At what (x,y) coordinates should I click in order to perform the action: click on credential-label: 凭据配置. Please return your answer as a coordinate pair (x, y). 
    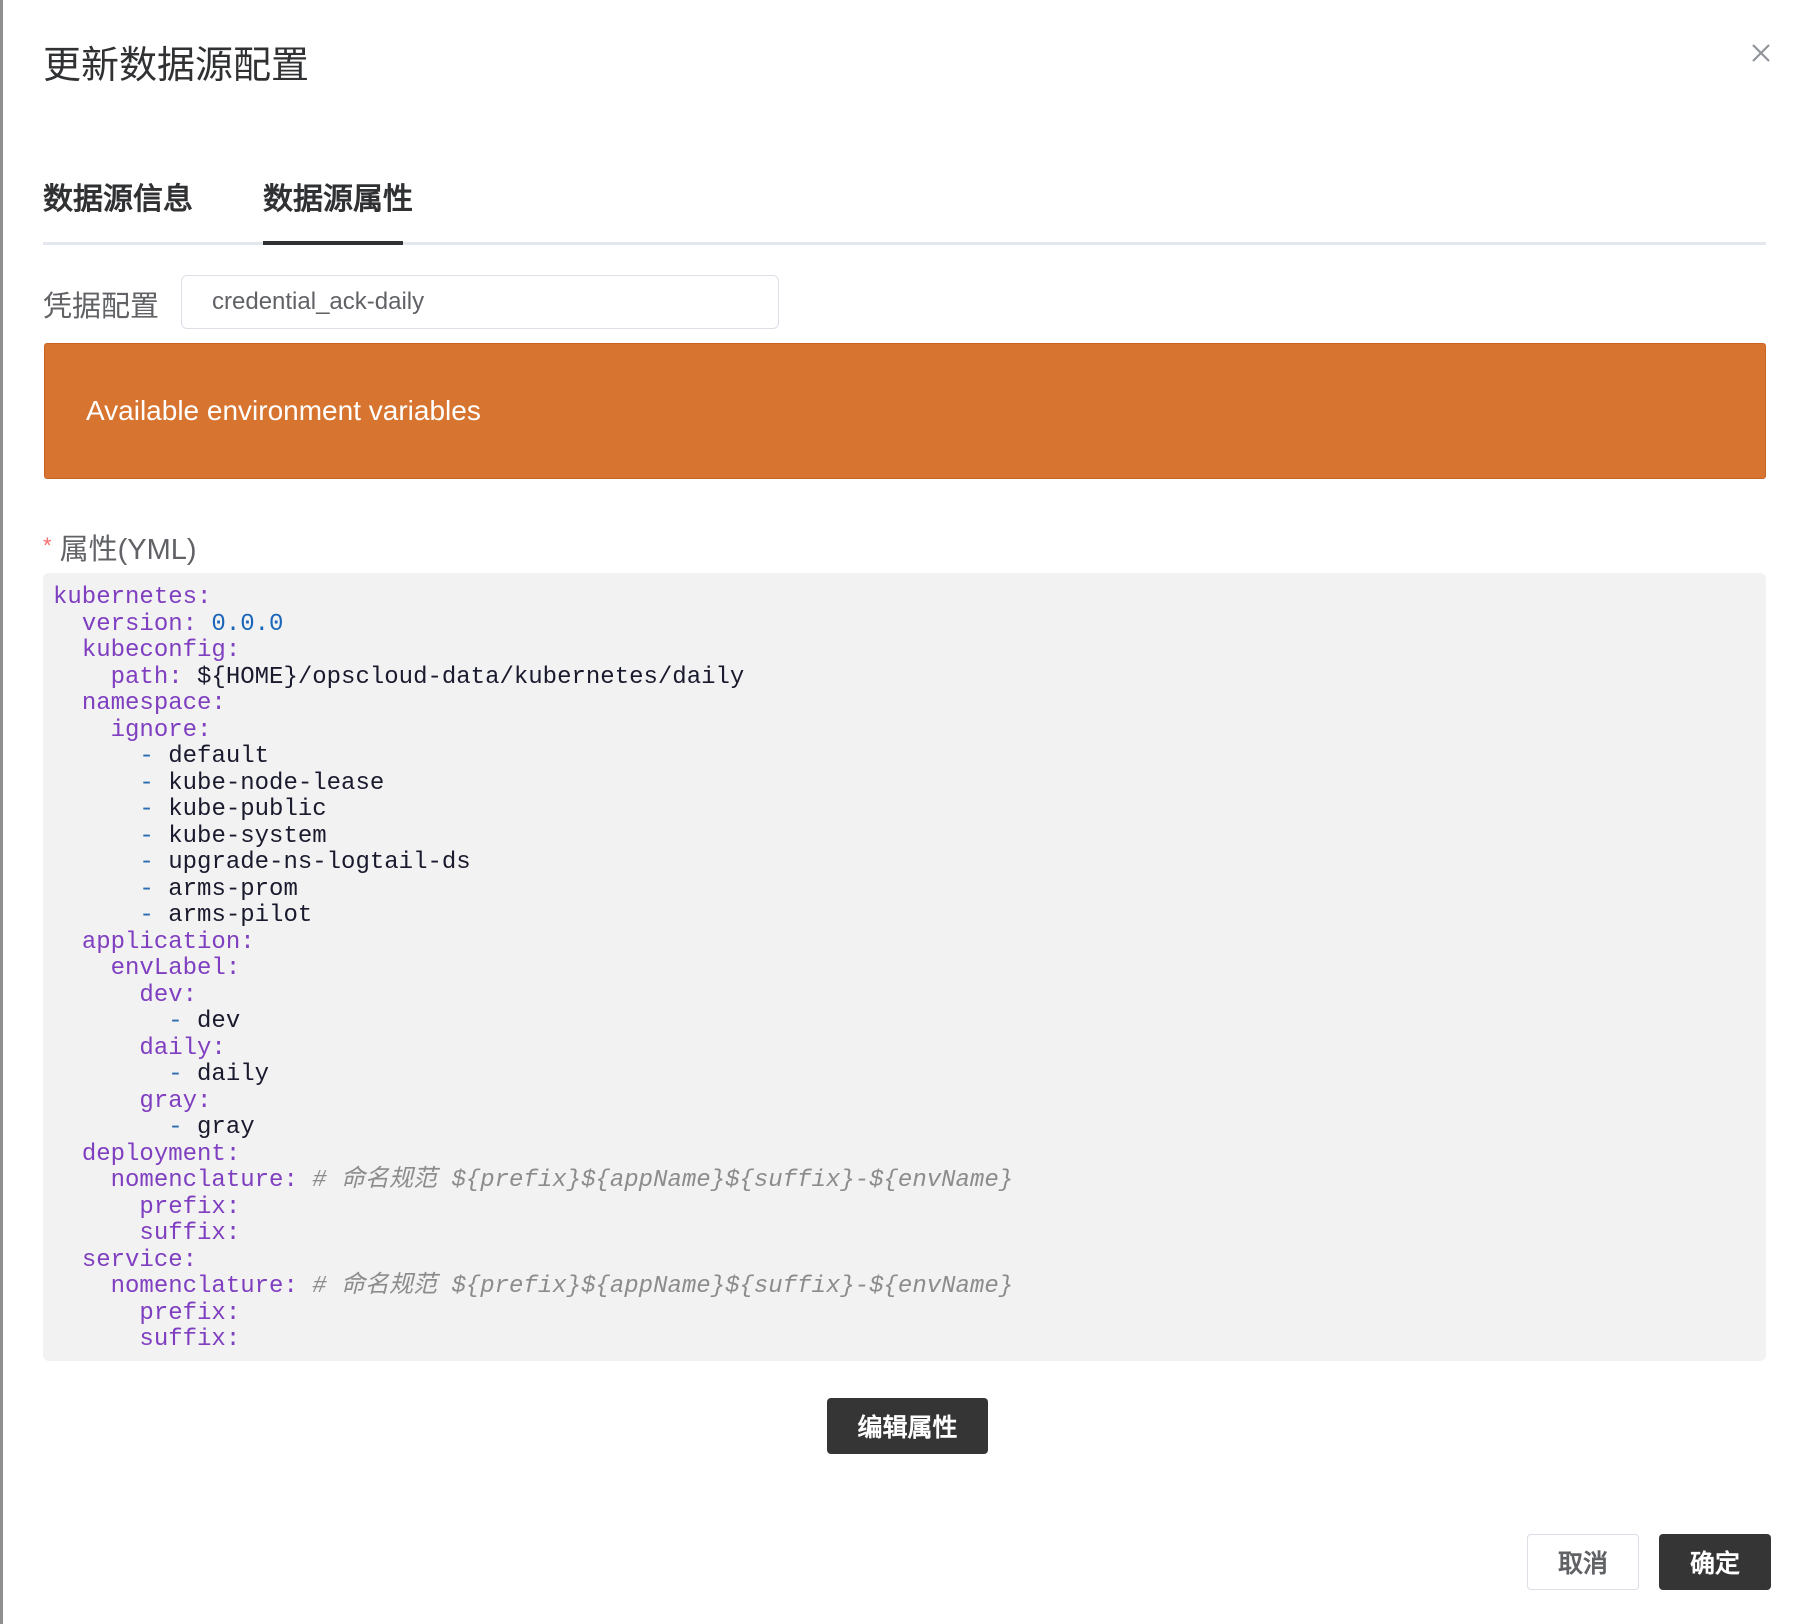
    Looking at the image, I should click on (101, 307).